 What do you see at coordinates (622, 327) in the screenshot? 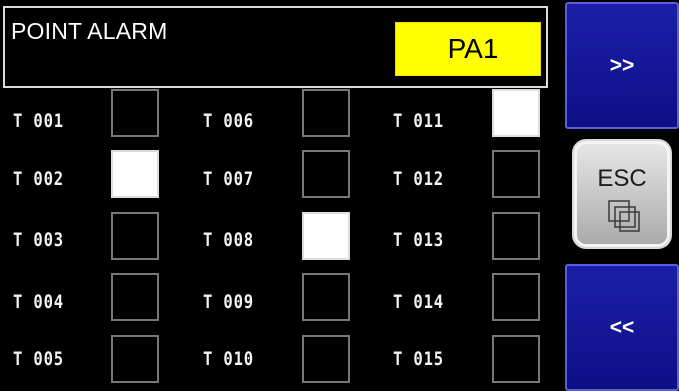
I see `prev-page-button: <<` at bounding box center [622, 327].